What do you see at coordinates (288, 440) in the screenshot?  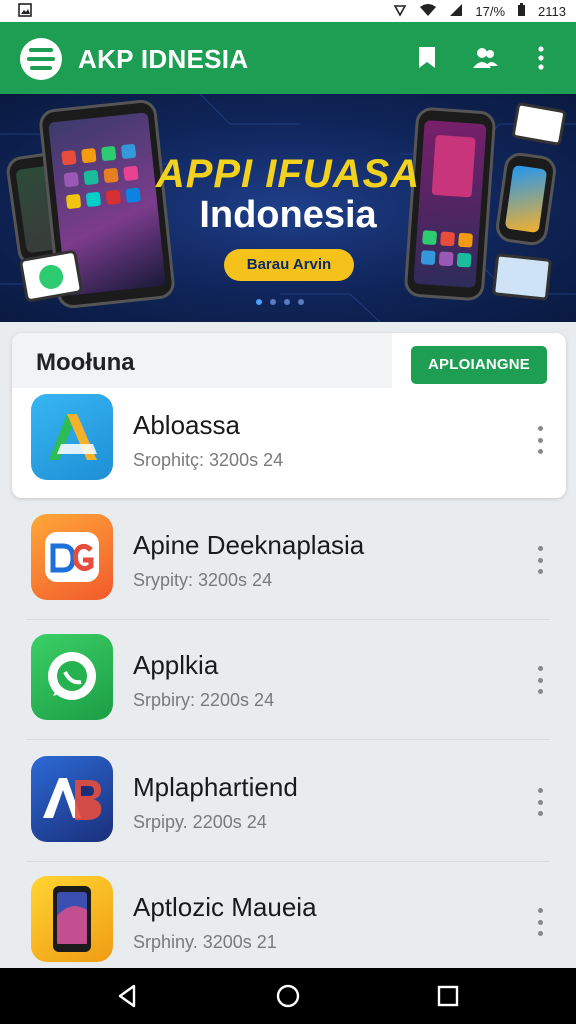 I see `list-item: Abloassa Srophitç: 3200s 24` at bounding box center [288, 440].